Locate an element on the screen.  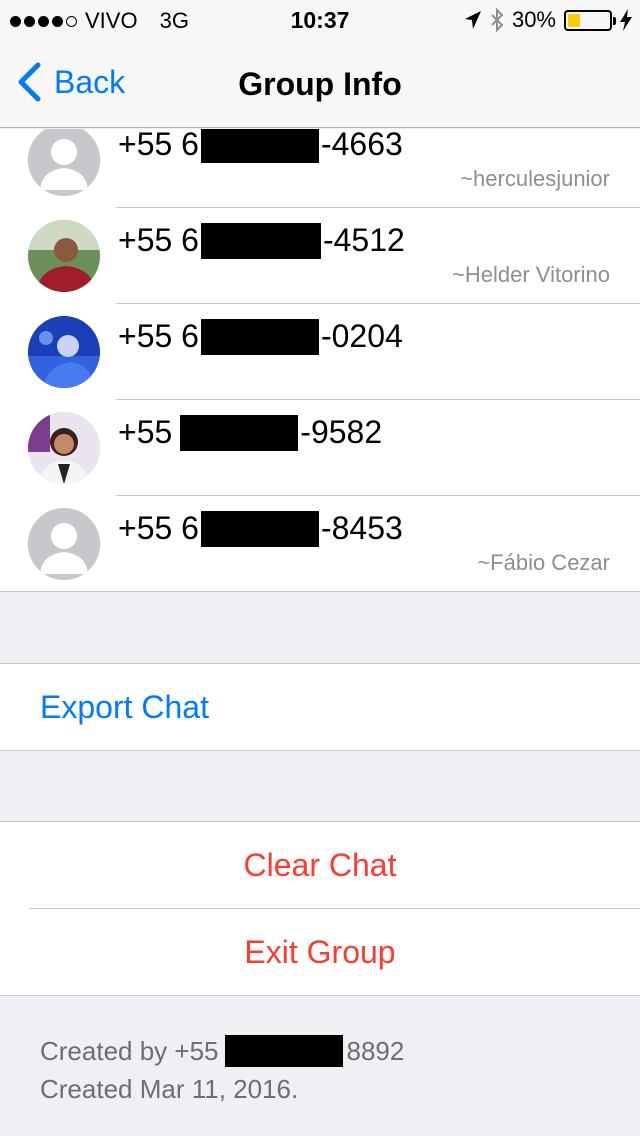
member-phone: +55 6 -4663 is located at coordinates (260, 146).